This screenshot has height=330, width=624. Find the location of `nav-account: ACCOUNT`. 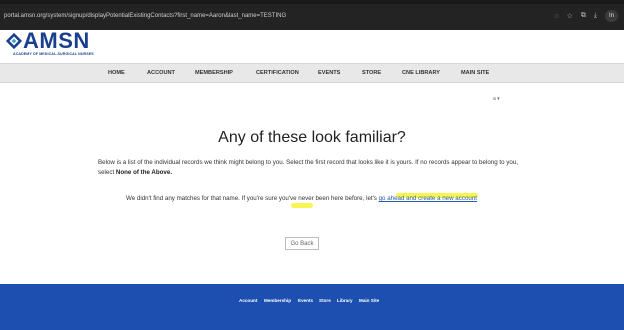

nav-account: ACCOUNT is located at coordinates (161, 73).